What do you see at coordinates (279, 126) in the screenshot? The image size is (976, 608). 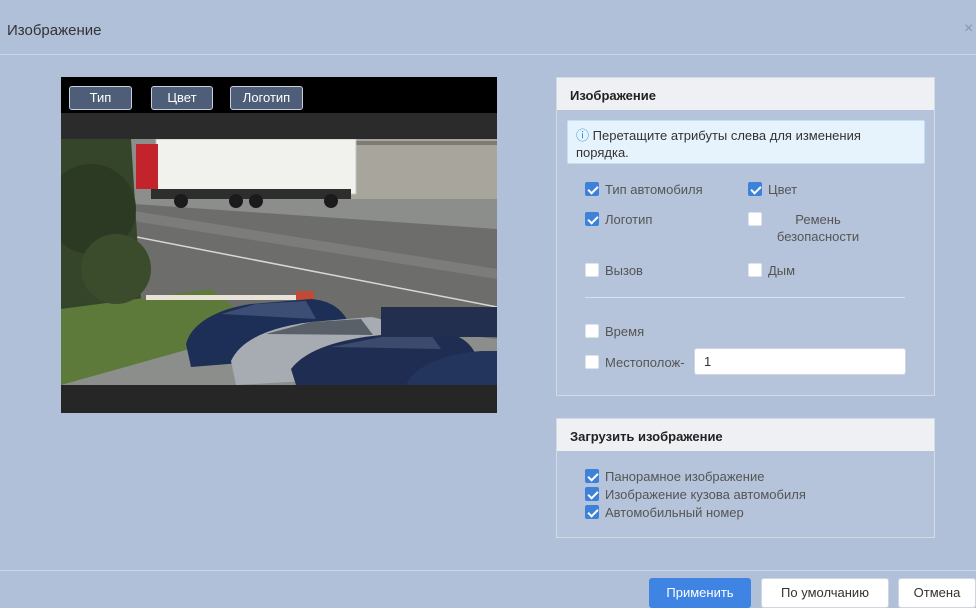 I see `preview-strip` at bounding box center [279, 126].